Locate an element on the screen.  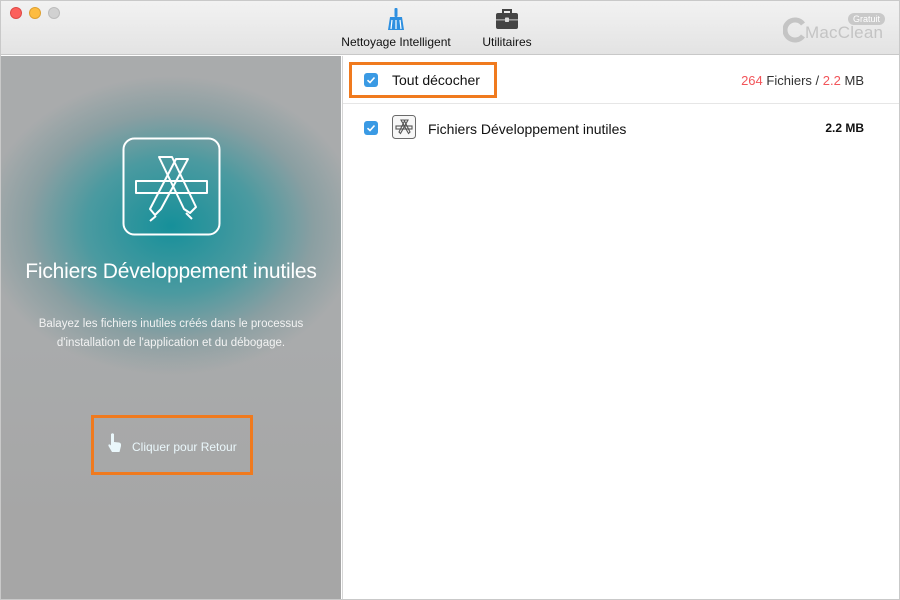
select-all-checkbox is located at coordinates (371, 80).